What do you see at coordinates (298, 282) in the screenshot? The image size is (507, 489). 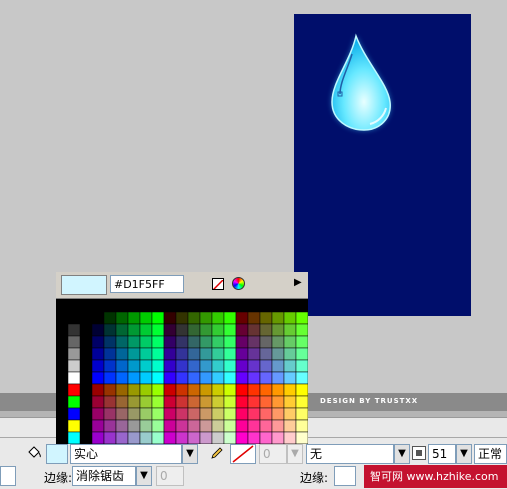 I see `palette-menu-arrow-icon: ▶` at bounding box center [298, 282].